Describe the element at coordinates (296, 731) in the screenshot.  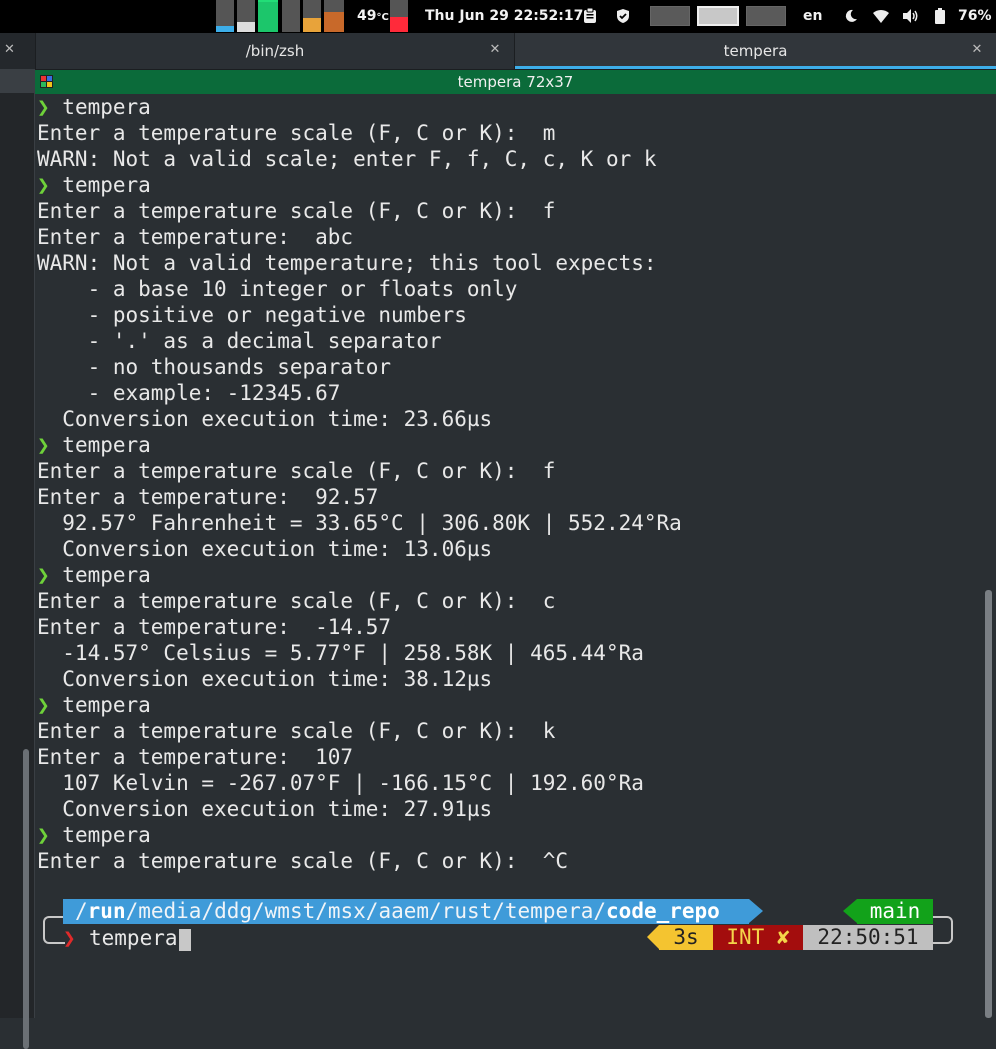
I see `line-text: Enter a temperature scale (F, C or K): k` at that location.